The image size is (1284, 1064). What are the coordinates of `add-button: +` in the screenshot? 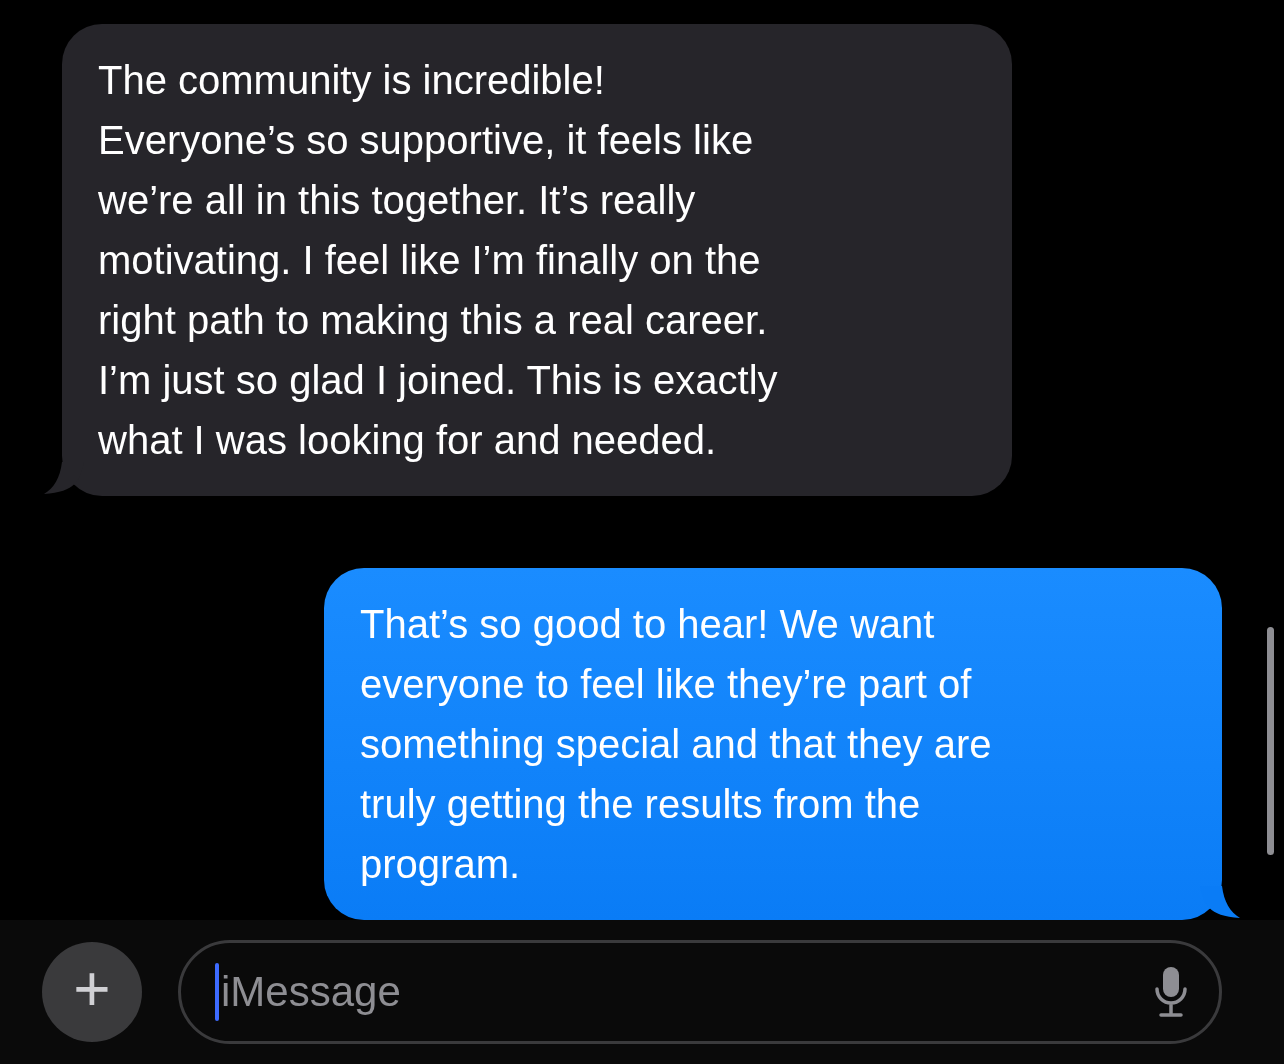 It's located at (92, 992).